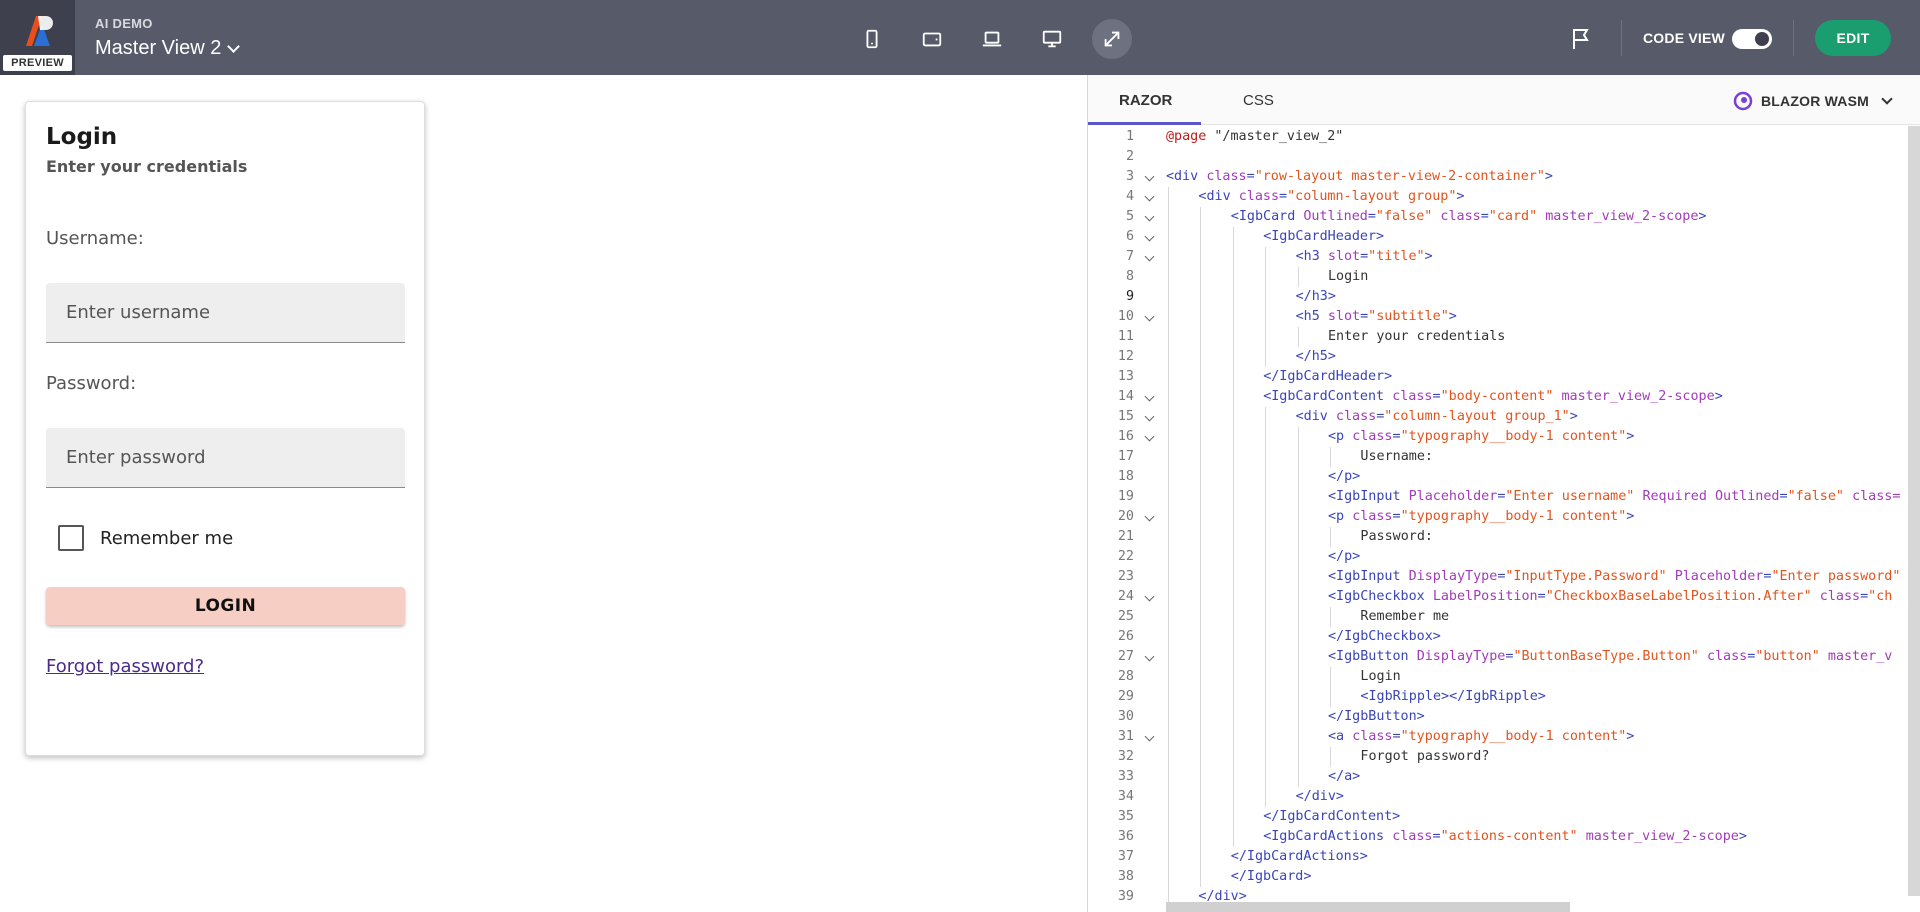  What do you see at coordinates (1125, 896) in the screenshot?
I see `line-number: 39` at bounding box center [1125, 896].